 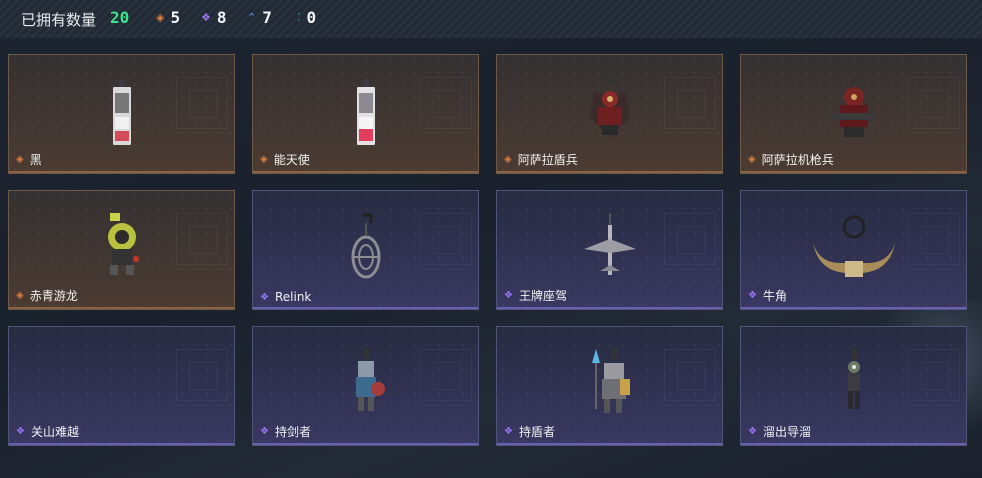 I want to click on stat-orange-count: 5, so click(x=175, y=17).